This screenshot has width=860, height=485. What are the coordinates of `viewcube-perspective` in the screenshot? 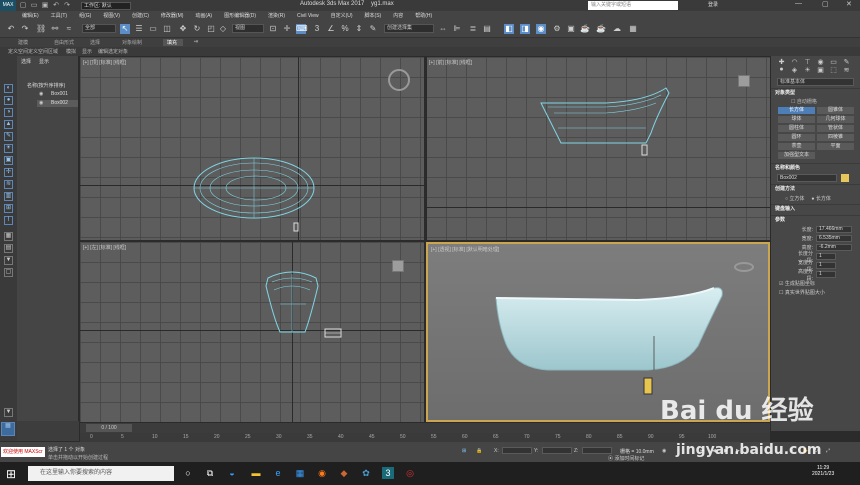 It's located at (744, 267).